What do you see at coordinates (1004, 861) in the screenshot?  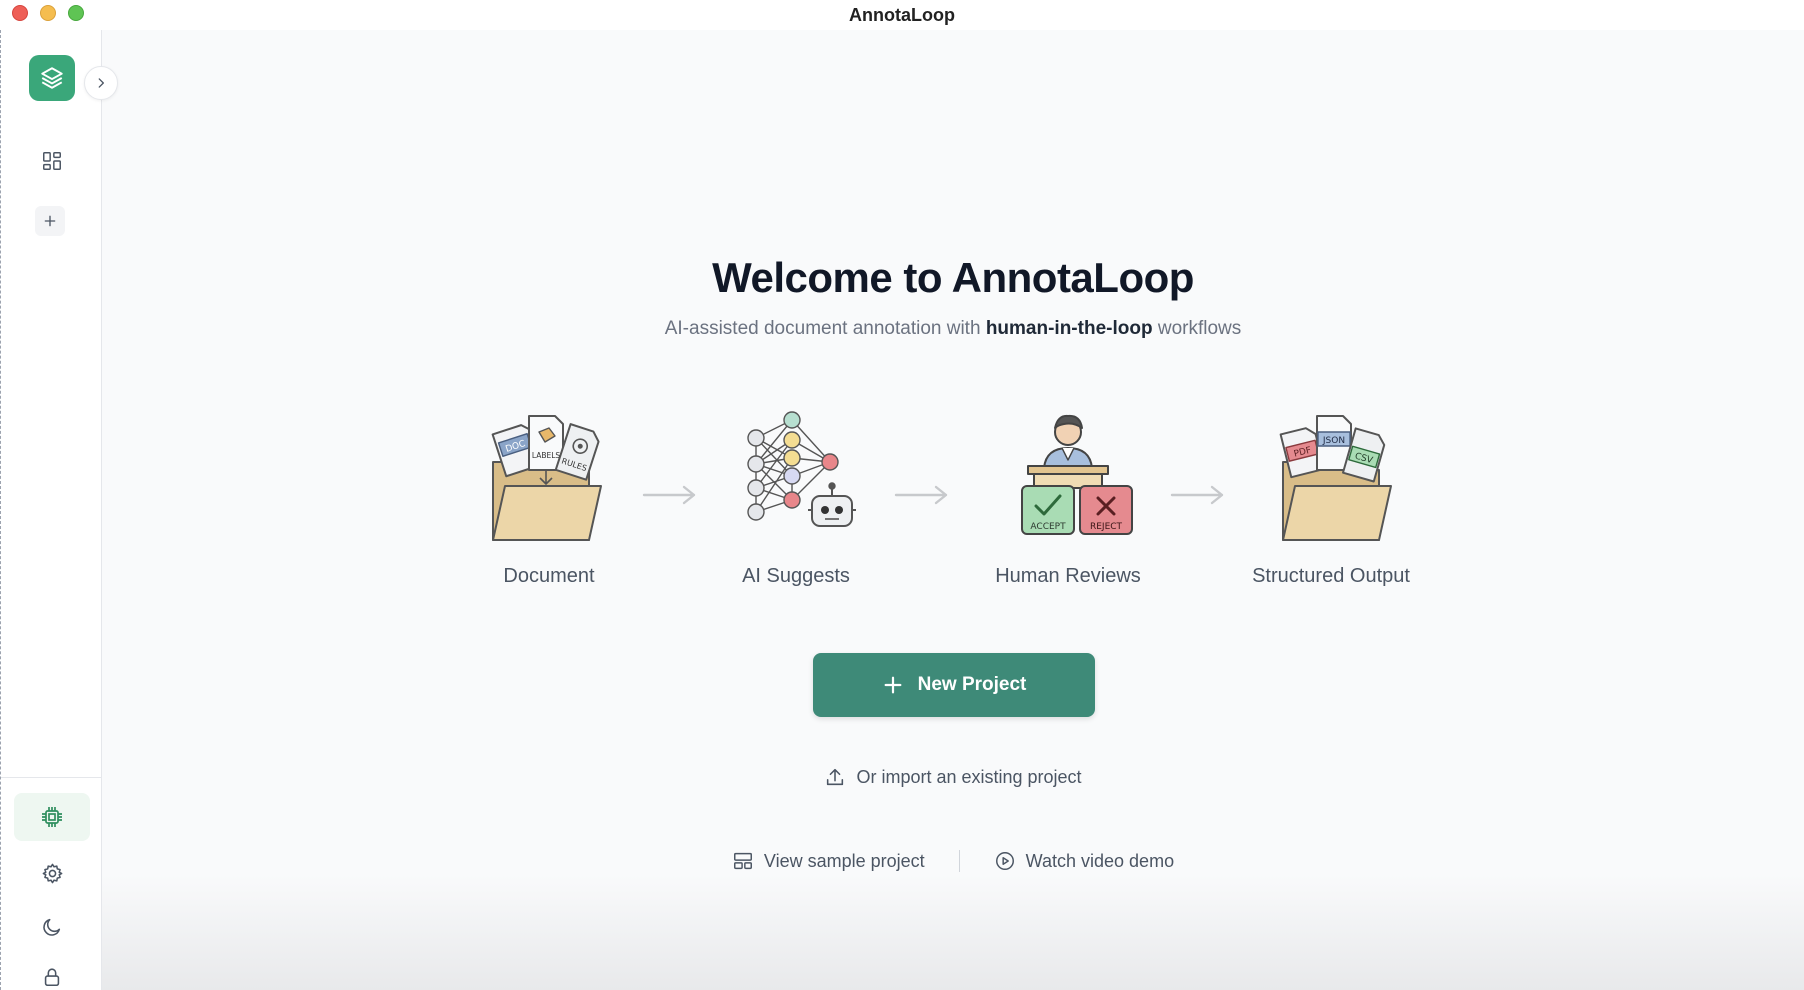 I see `play-circle-icon` at bounding box center [1004, 861].